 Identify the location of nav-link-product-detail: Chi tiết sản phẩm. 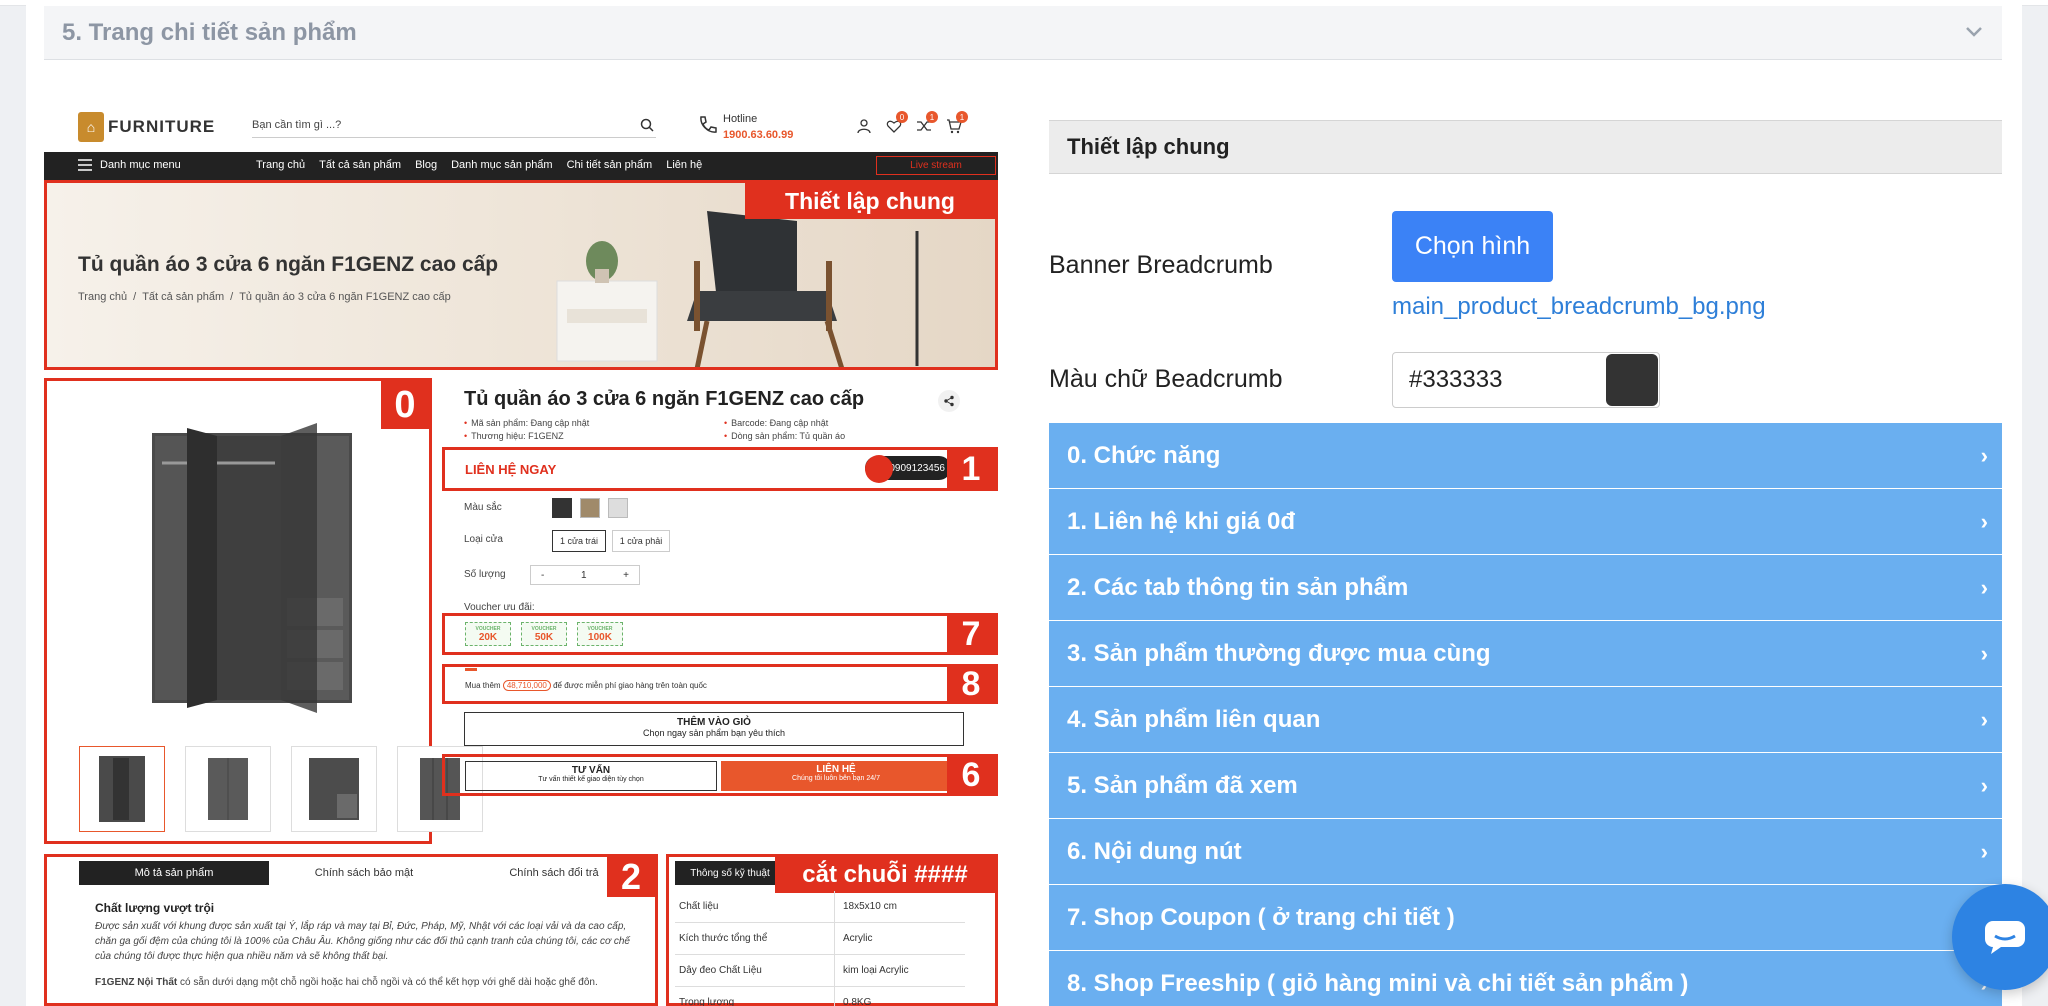
(609, 165).